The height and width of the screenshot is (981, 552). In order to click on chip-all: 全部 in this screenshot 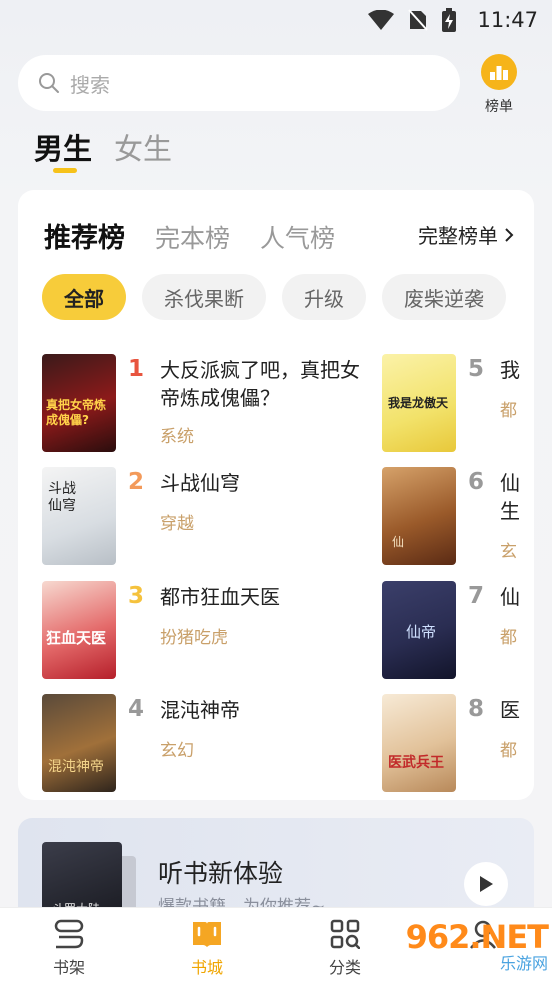, I will do `click(84, 297)`.